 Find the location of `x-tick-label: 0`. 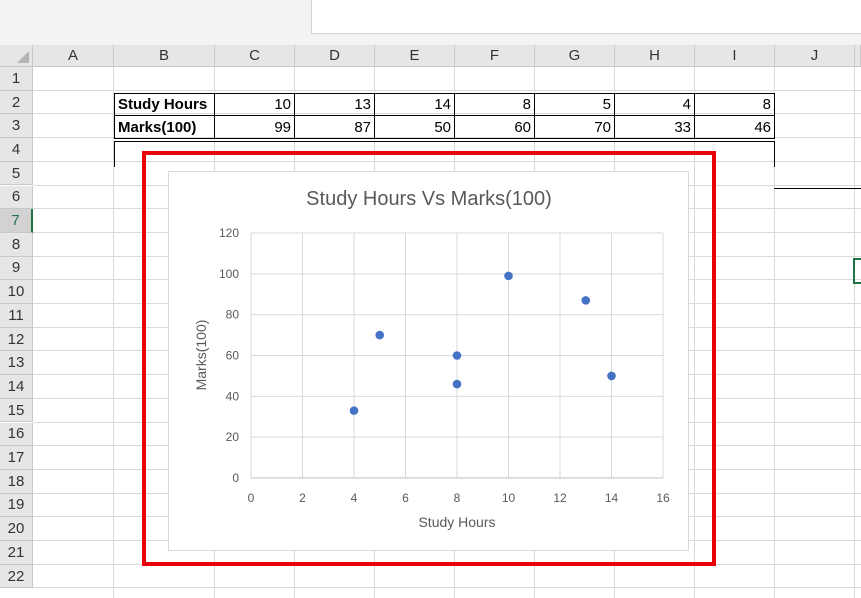

x-tick-label: 0 is located at coordinates (251, 498).